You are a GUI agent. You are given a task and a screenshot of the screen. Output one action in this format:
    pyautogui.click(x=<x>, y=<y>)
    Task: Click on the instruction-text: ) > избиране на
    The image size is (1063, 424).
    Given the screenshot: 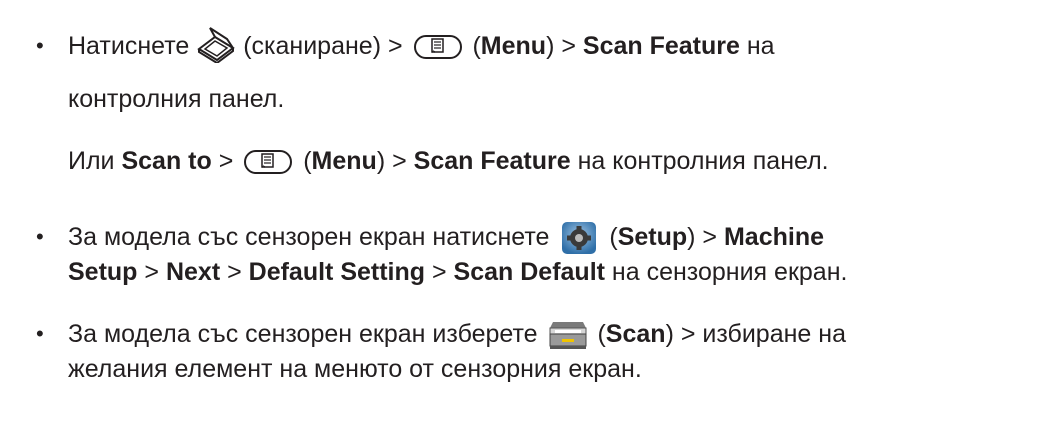 What is the action you would take?
    pyautogui.click(x=755, y=334)
    